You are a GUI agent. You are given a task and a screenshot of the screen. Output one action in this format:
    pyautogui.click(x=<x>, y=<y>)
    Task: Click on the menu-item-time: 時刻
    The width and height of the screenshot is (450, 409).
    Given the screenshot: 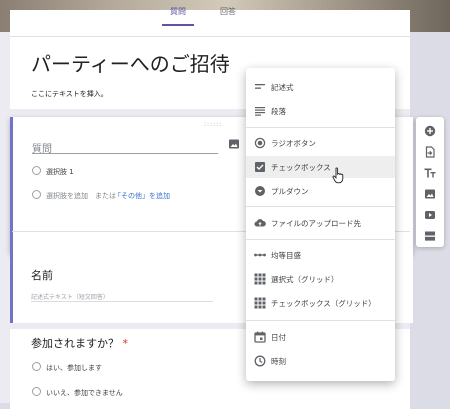 What is the action you would take?
    pyautogui.click(x=320, y=361)
    